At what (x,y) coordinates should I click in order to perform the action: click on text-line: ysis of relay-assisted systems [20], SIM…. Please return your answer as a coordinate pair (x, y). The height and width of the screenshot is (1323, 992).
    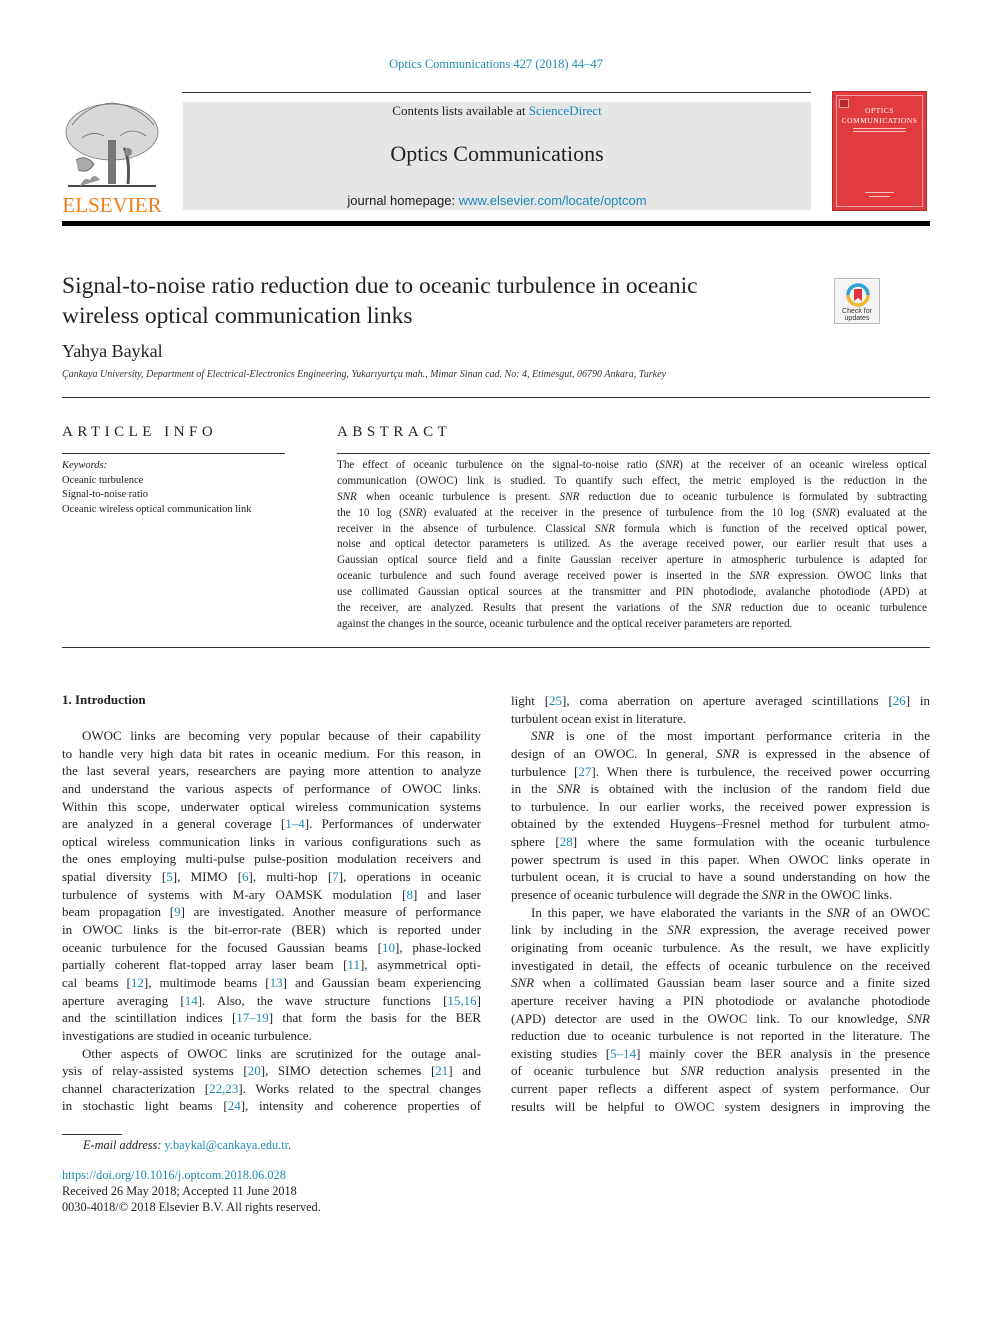
    Looking at the image, I should click on (271, 1071).